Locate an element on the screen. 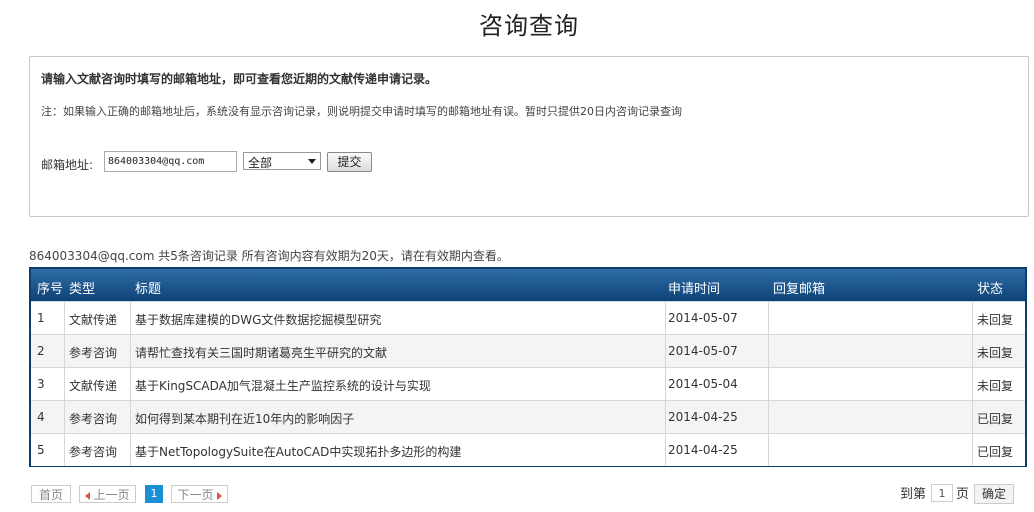  next-page-label: 下一页 is located at coordinates (195, 495).